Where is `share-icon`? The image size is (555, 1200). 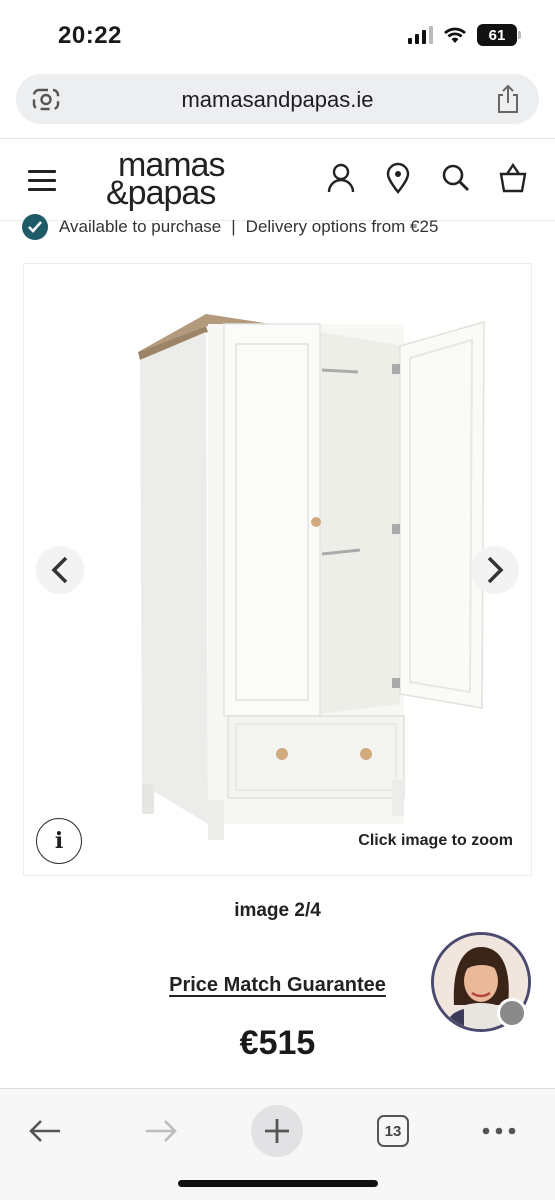 share-icon is located at coordinates (508, 99).